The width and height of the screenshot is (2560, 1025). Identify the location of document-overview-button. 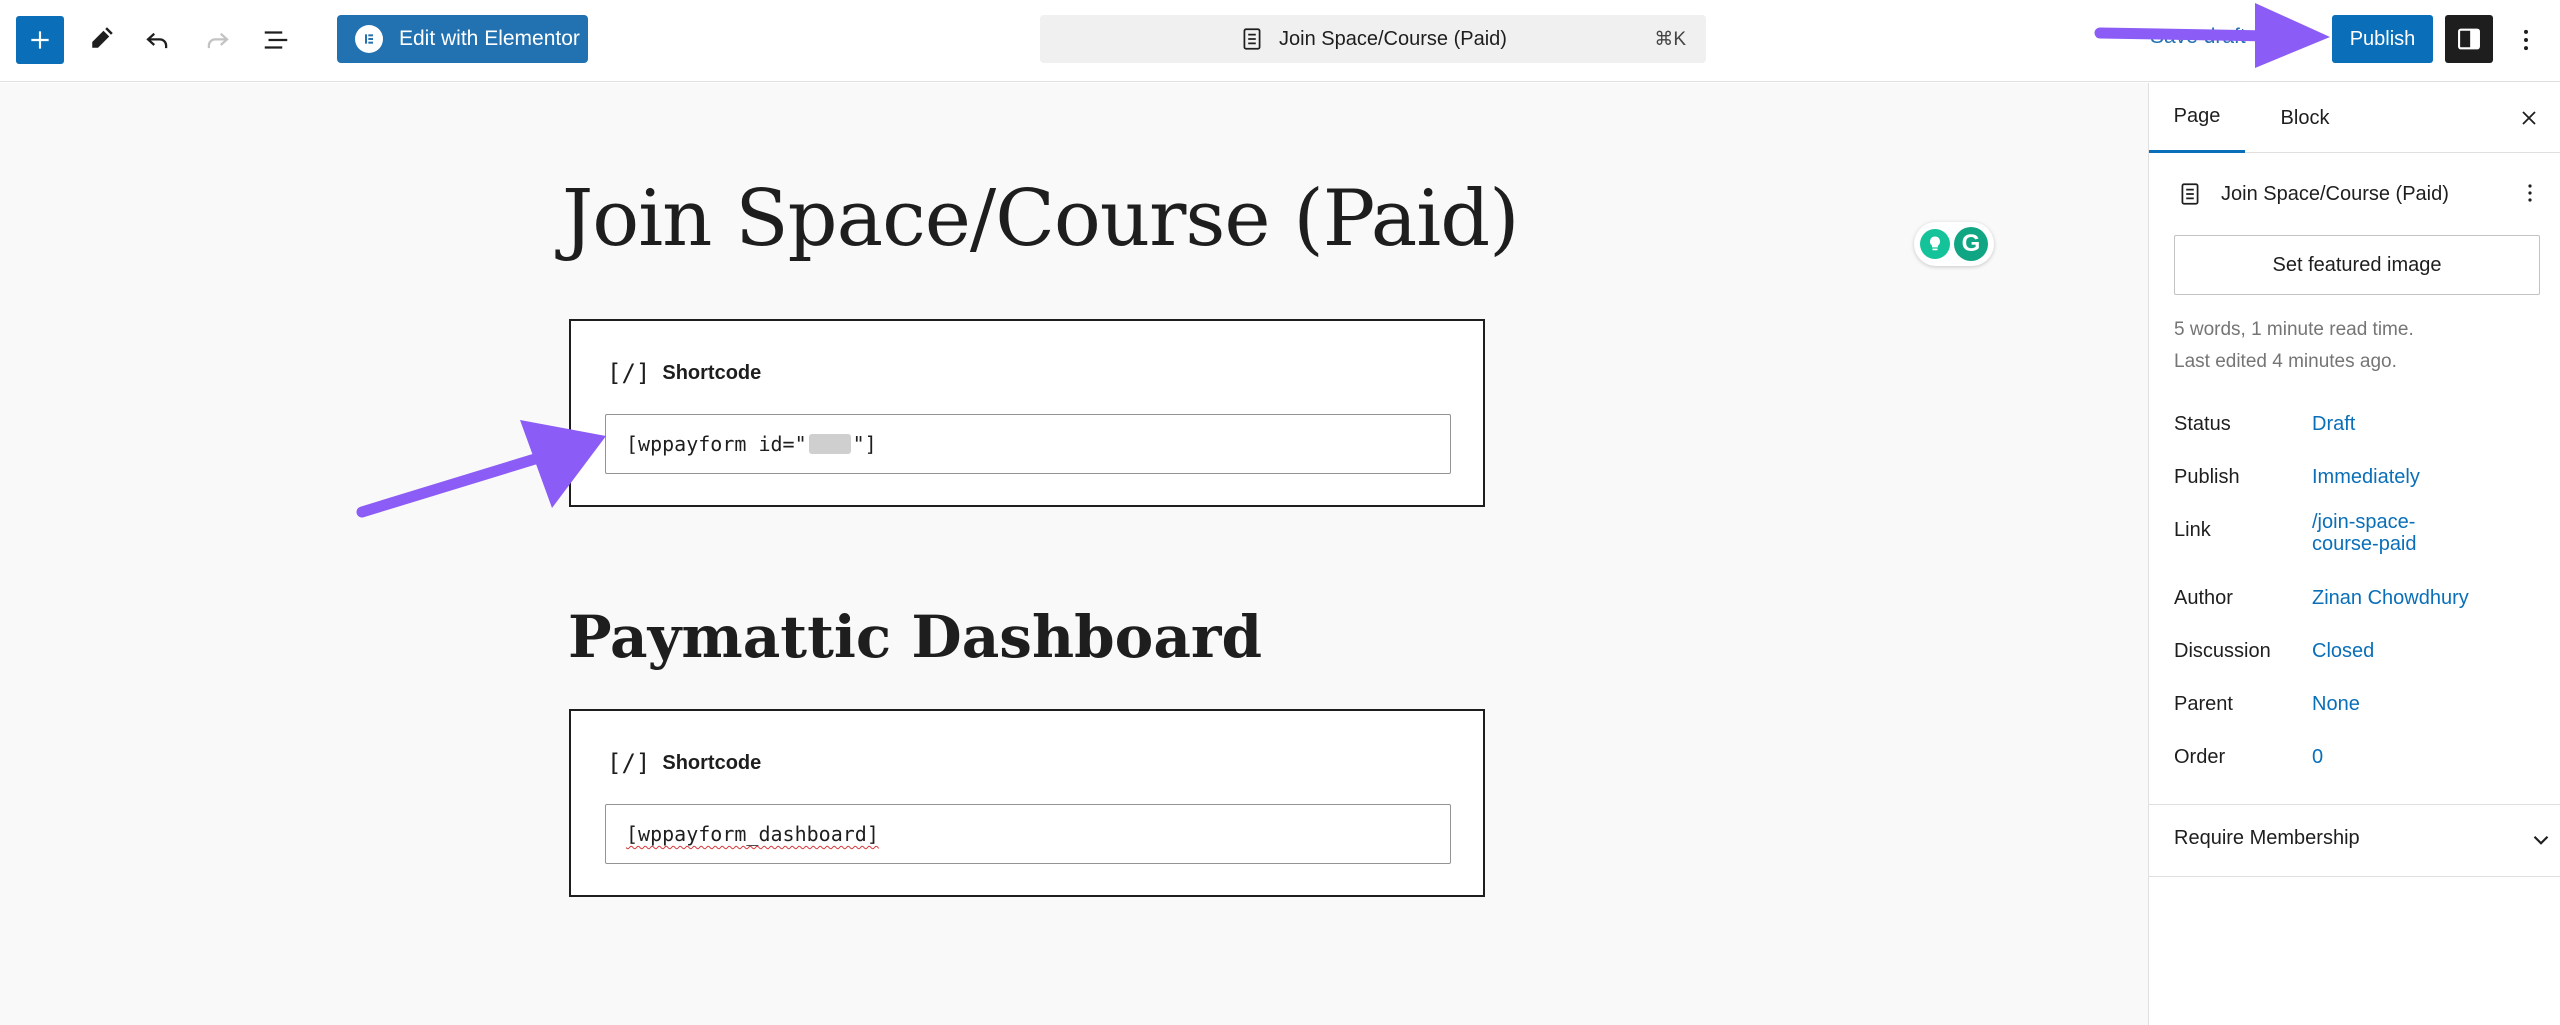
(276, 40).